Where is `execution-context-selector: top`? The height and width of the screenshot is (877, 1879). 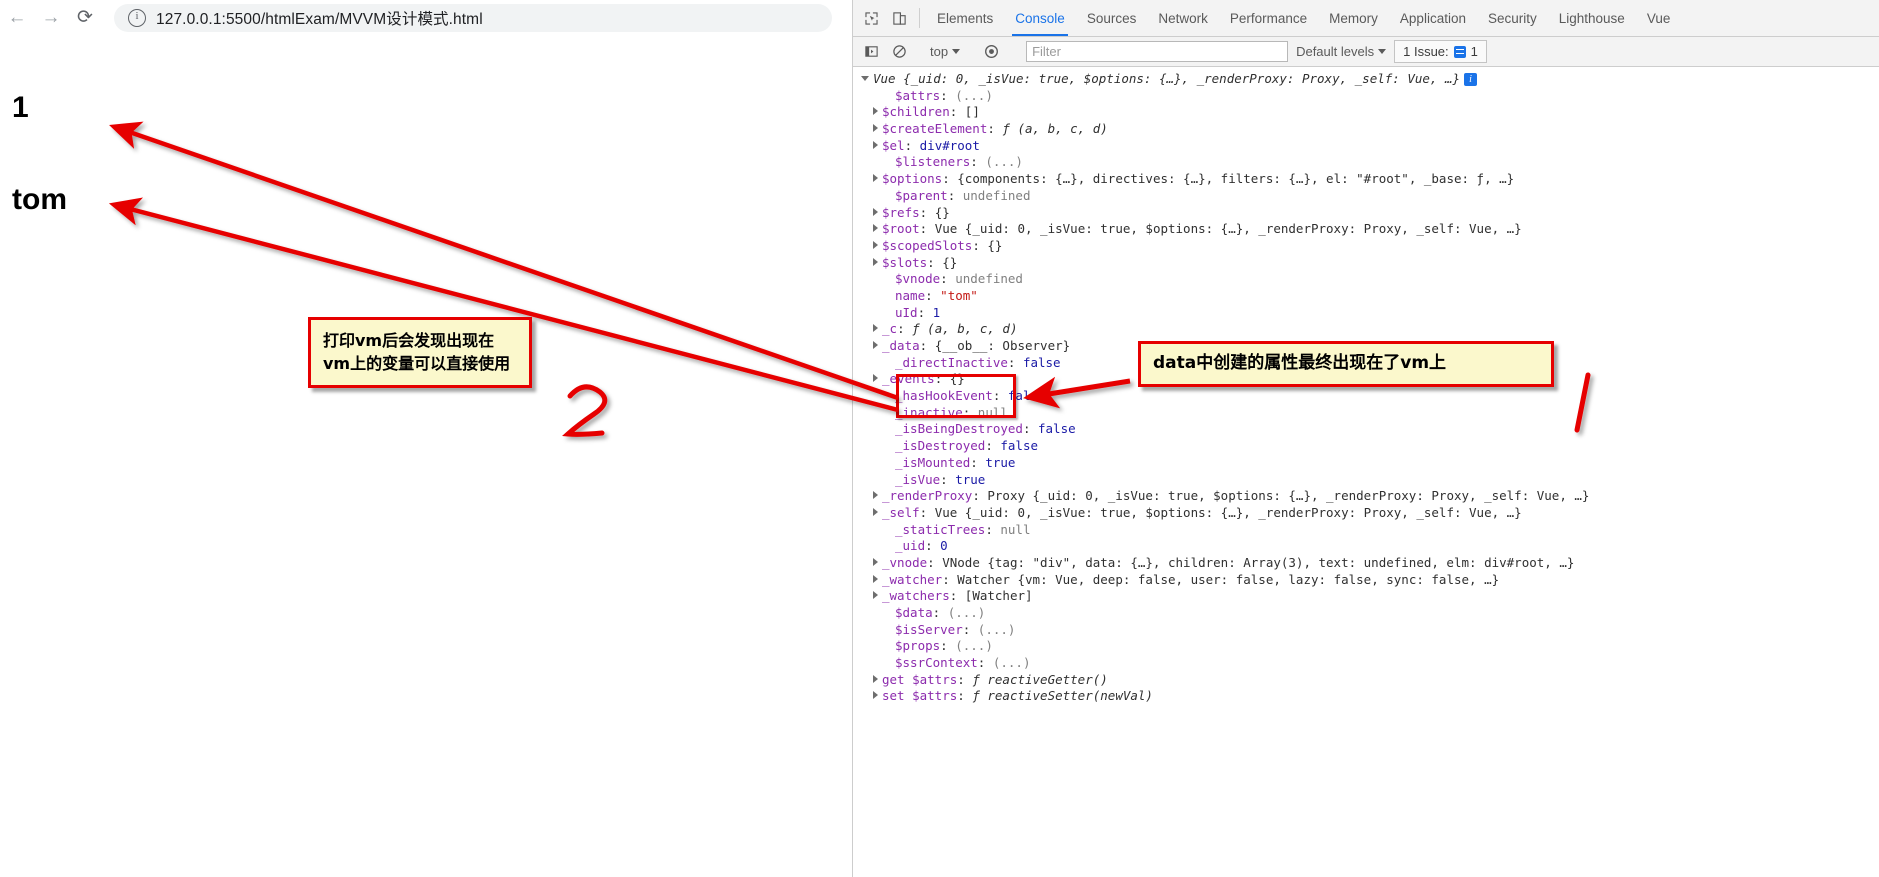 execution-context-selector: top is located at coordinates (945, 51).